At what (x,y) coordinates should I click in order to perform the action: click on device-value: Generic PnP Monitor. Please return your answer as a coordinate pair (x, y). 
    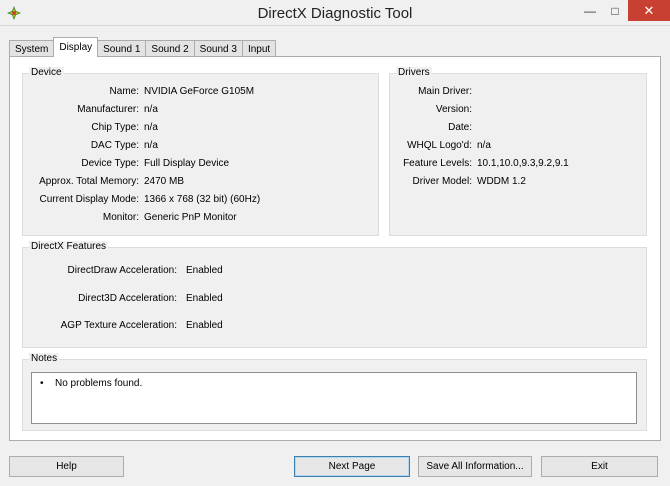
    Looking at the image, I should click on (190, 217).